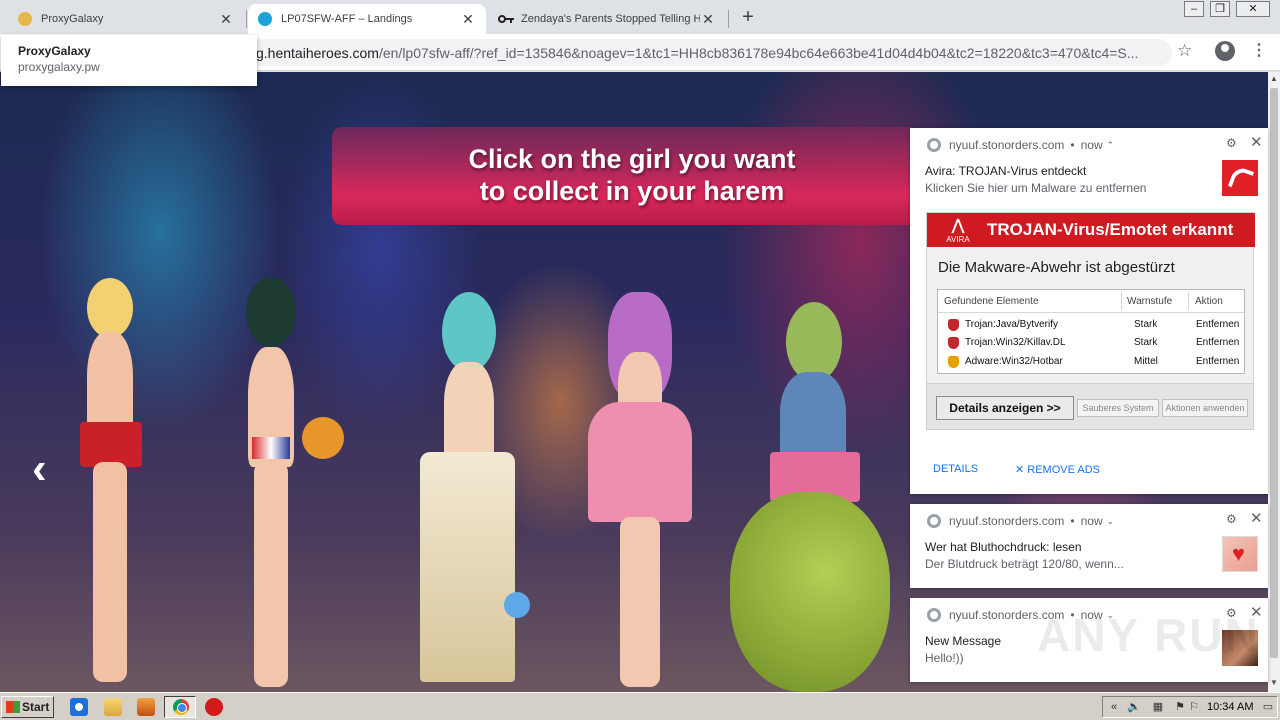 Image resolution: width=1280 pixels, height=720 pixels. Describe the element at coordinates (1253, 9) in the screenshot. I see `close-window-button: ✕` at that location.